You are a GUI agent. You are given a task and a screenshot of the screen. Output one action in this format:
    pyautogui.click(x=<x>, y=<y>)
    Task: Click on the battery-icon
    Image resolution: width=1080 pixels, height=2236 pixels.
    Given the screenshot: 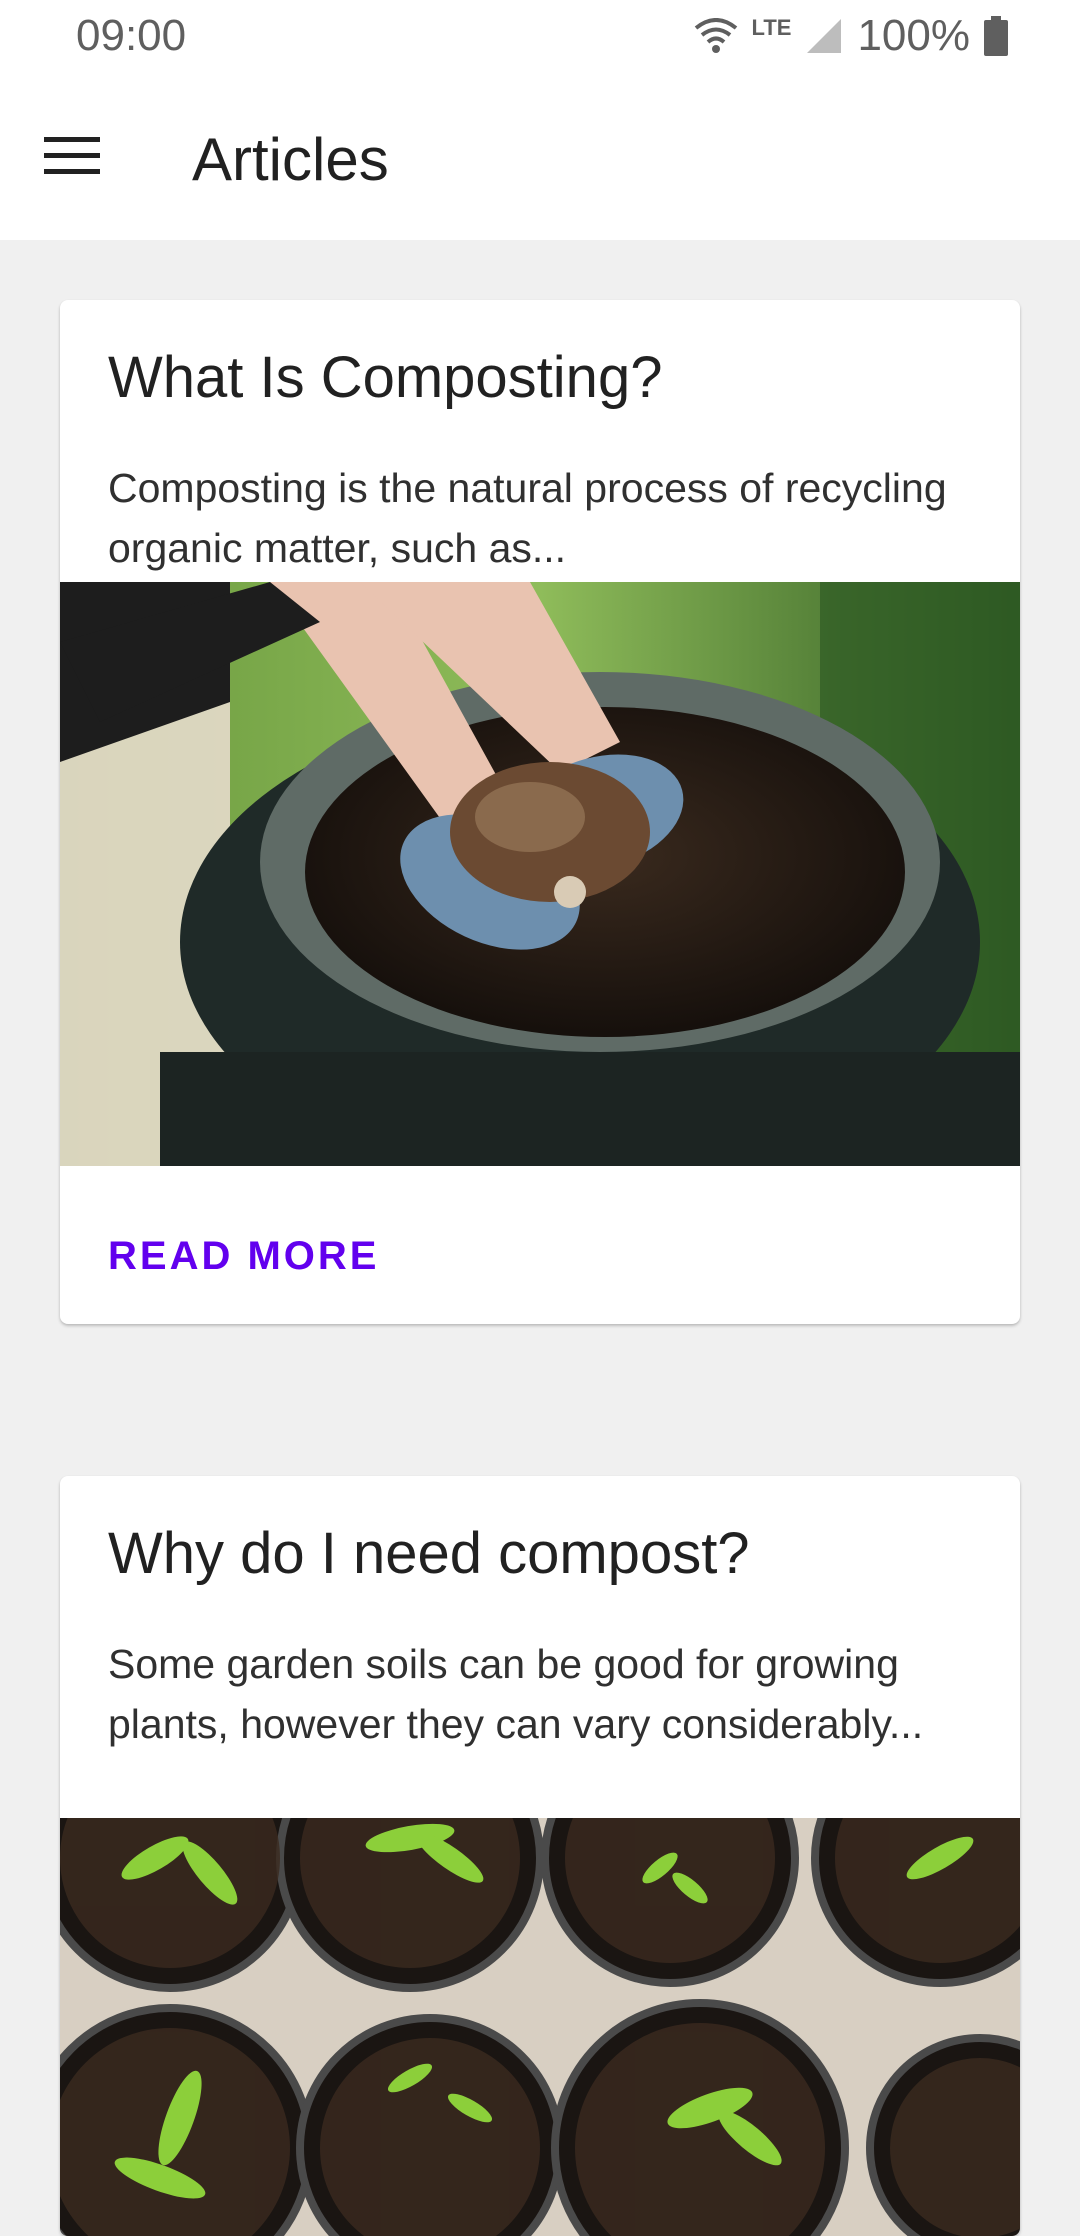 What is the action you would take?
    pyautogui.click(x=996, y=36)
    